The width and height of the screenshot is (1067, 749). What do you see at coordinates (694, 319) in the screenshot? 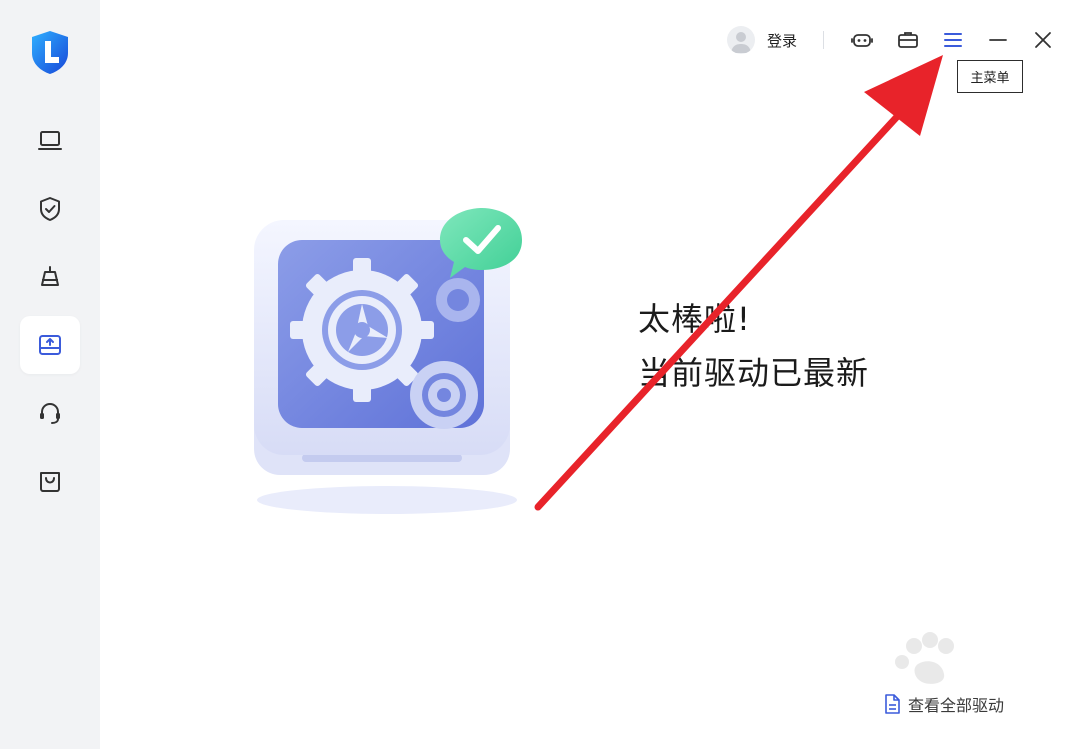
I see `result-title: 太棒啦!` at bounding box center [694, 319].